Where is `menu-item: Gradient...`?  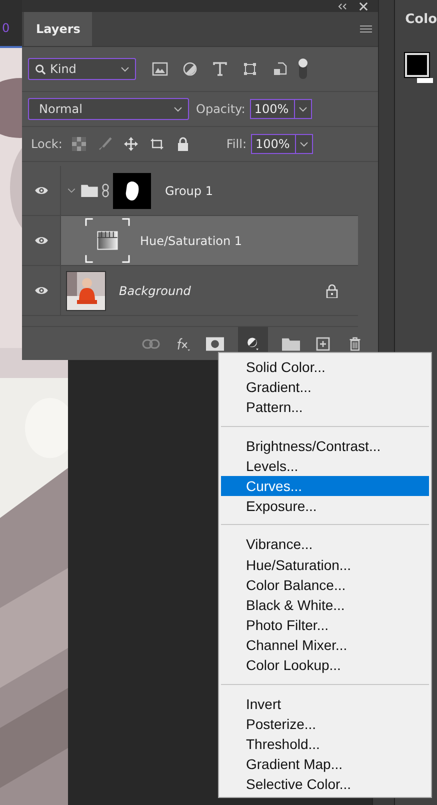
menu-item: Gradient... is located at coordinates (325, 387).